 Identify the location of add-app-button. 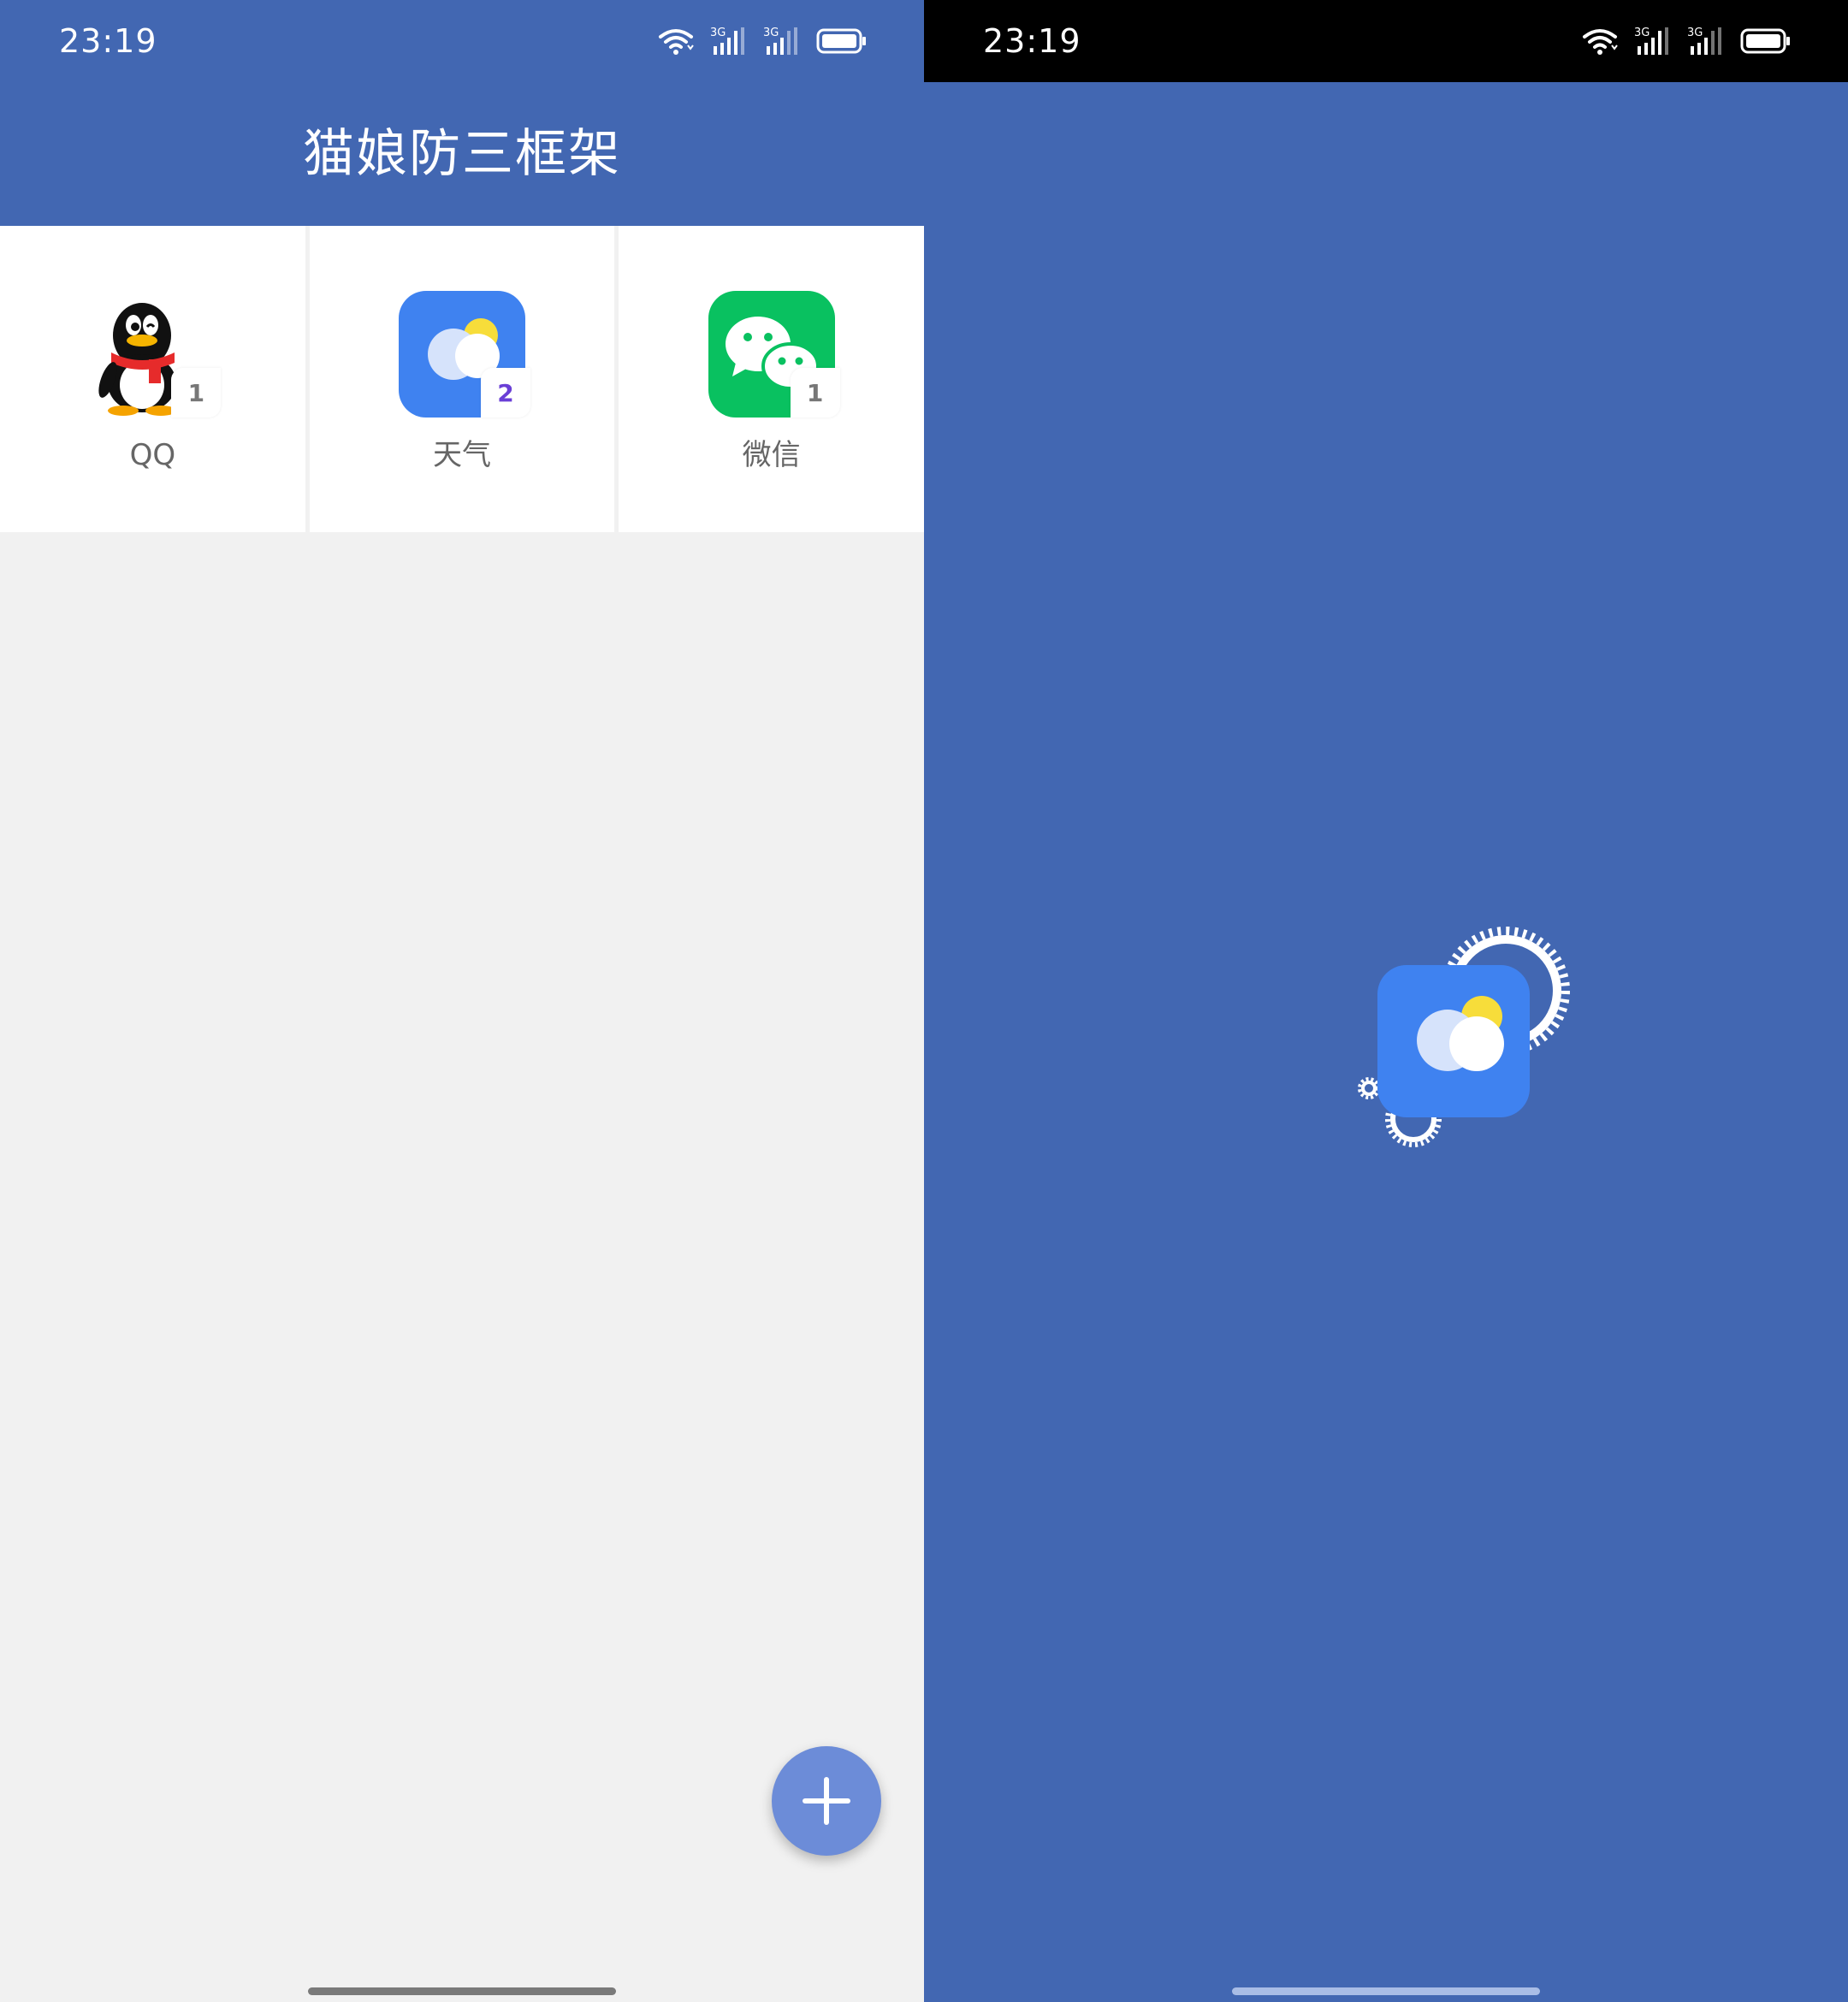
(826, 1801).